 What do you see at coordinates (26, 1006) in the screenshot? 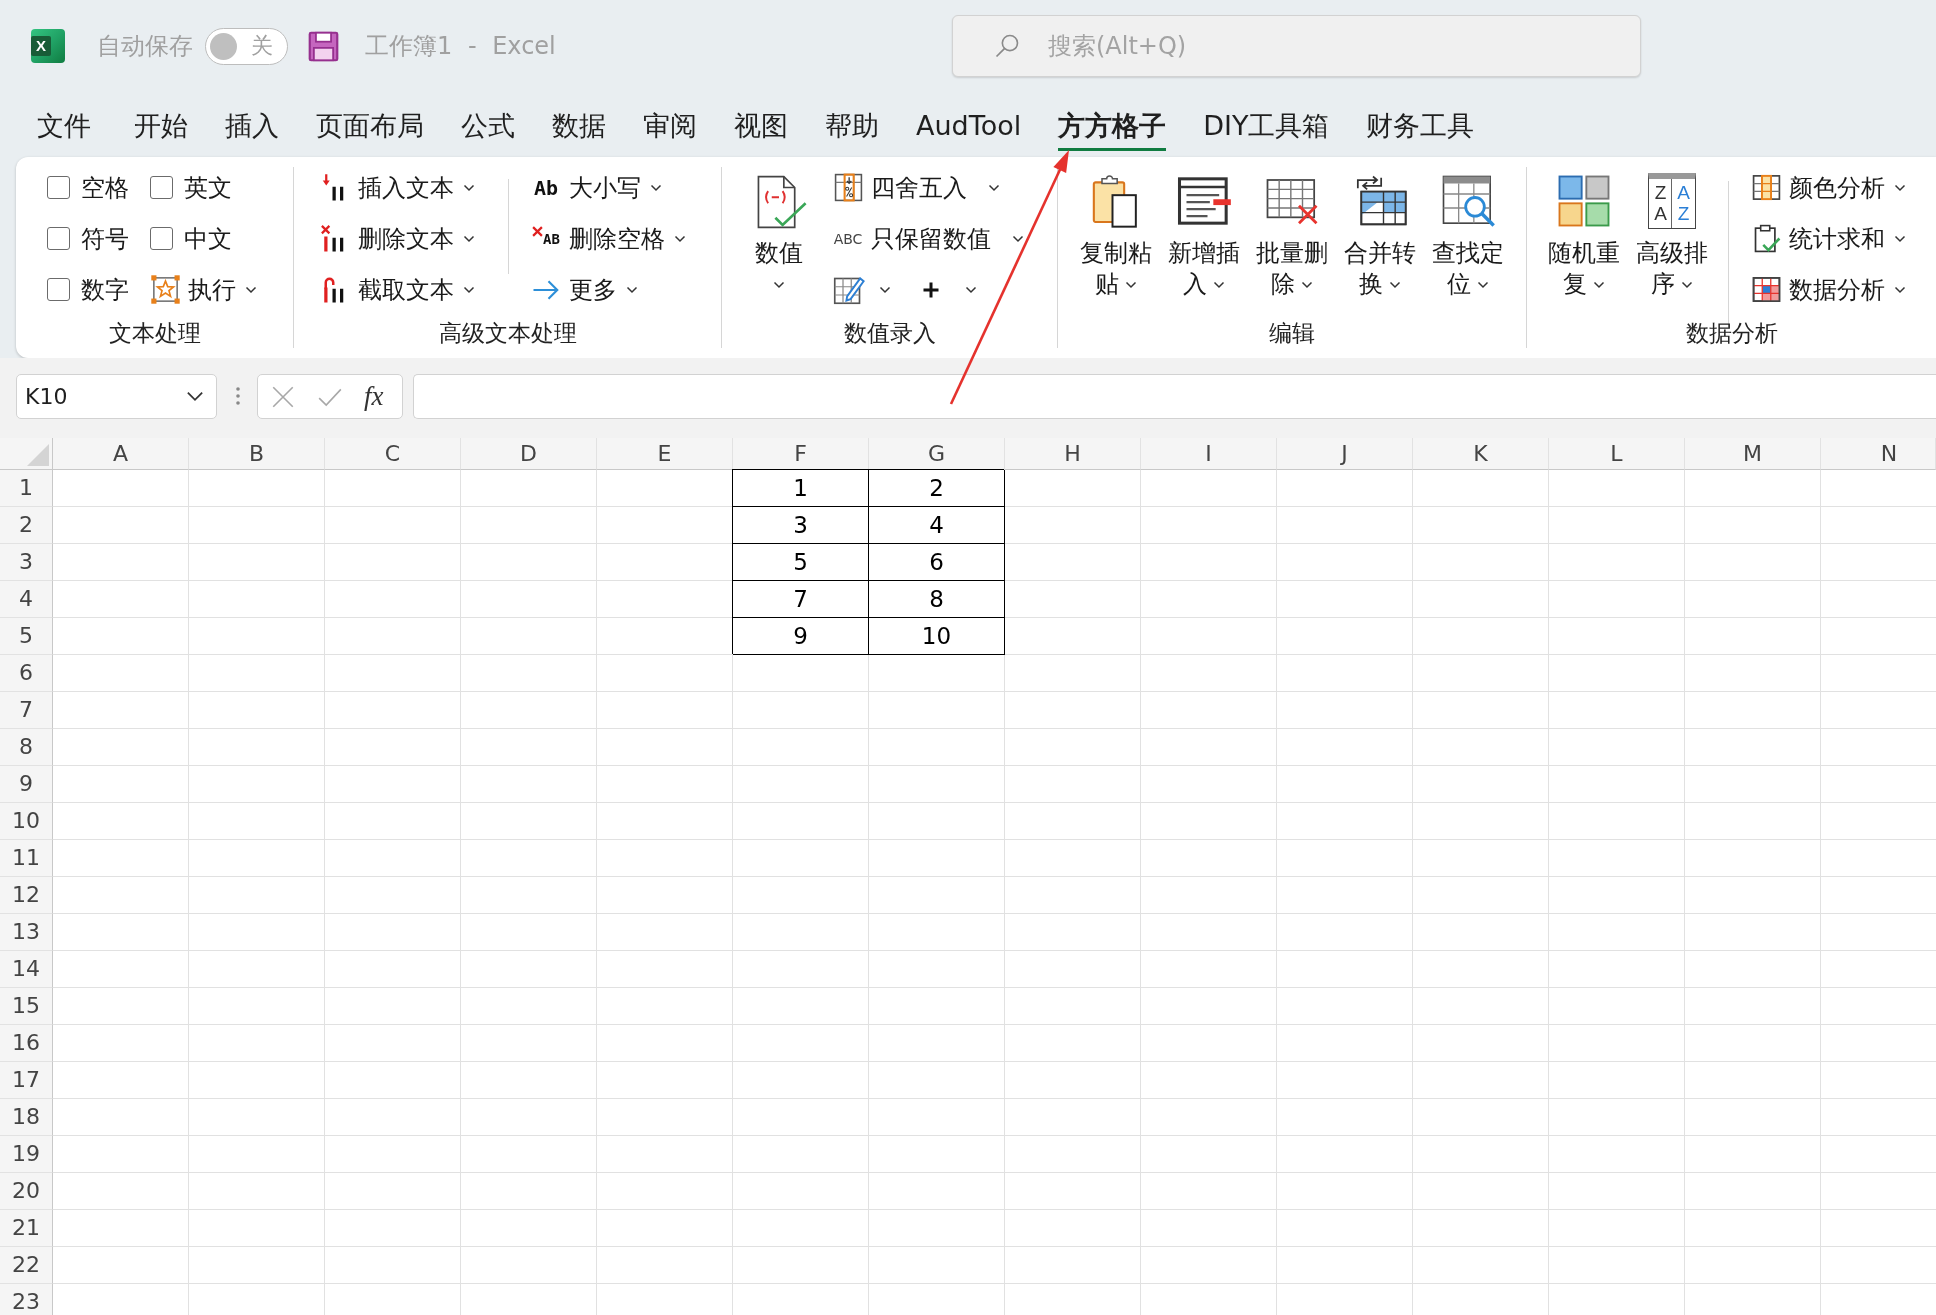
I see `row-header: 15` at bounding box center [26, 1006].